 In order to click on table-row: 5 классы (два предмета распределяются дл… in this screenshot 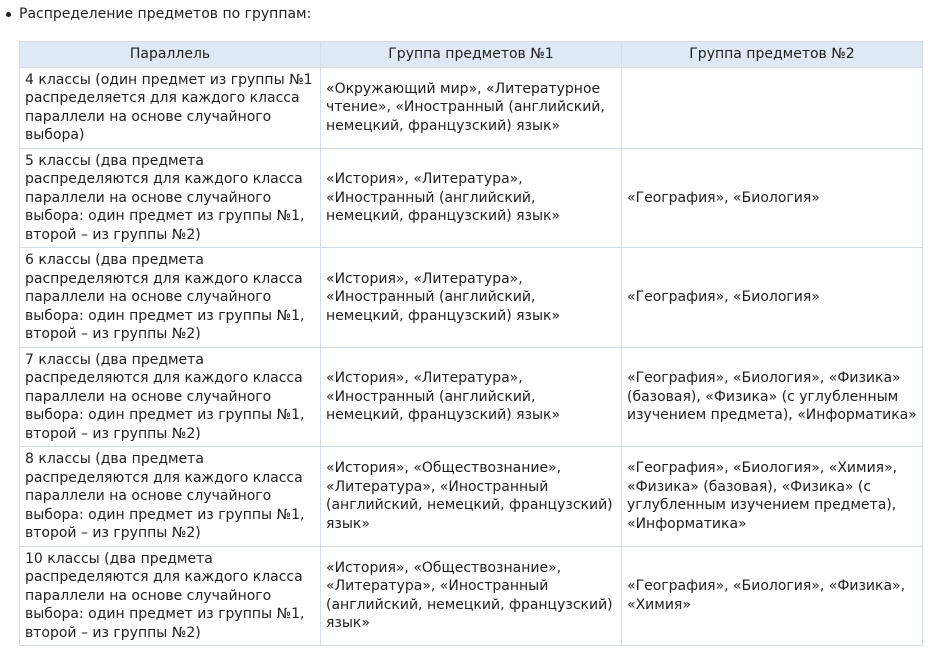, I will do `click(471, 197)`.